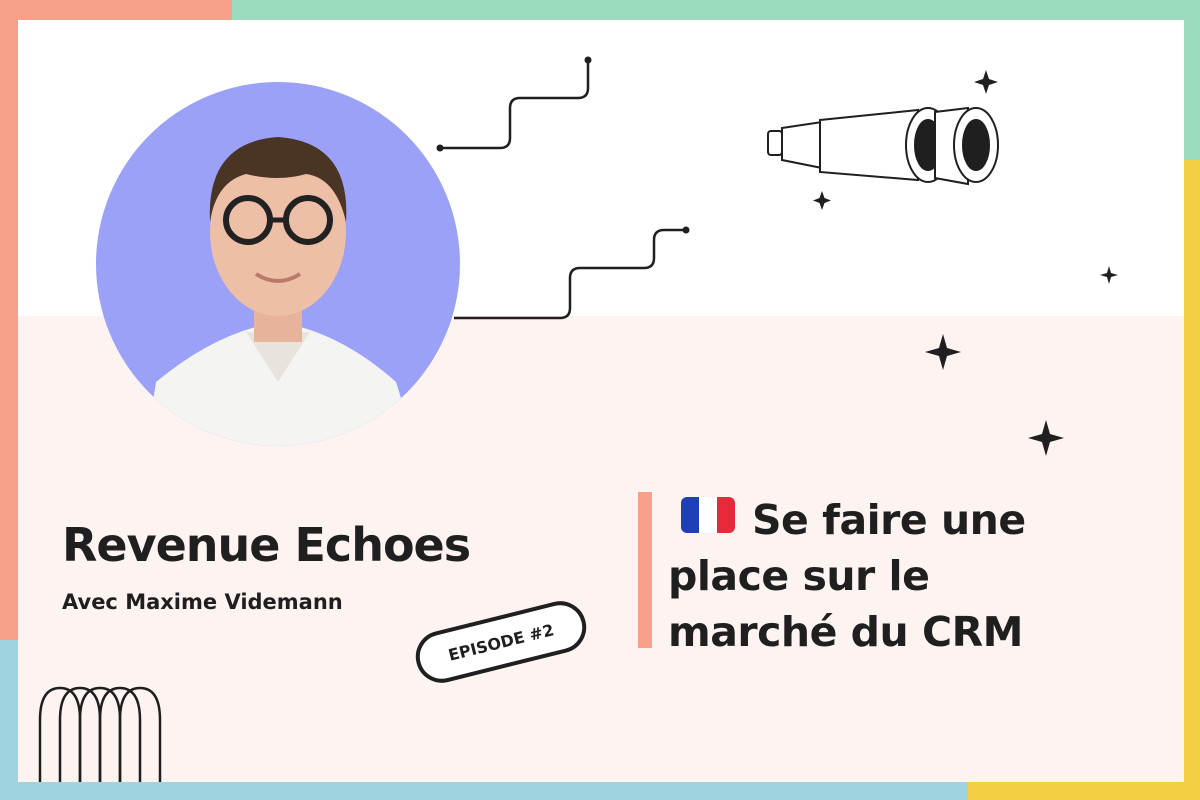 The height and width of the screenshot is (800, 1200). What do you see at coordinates (889, 520) in the screenshot?
I see `episode-title-line-1: Se faire une` at bounding box center [889, 520].